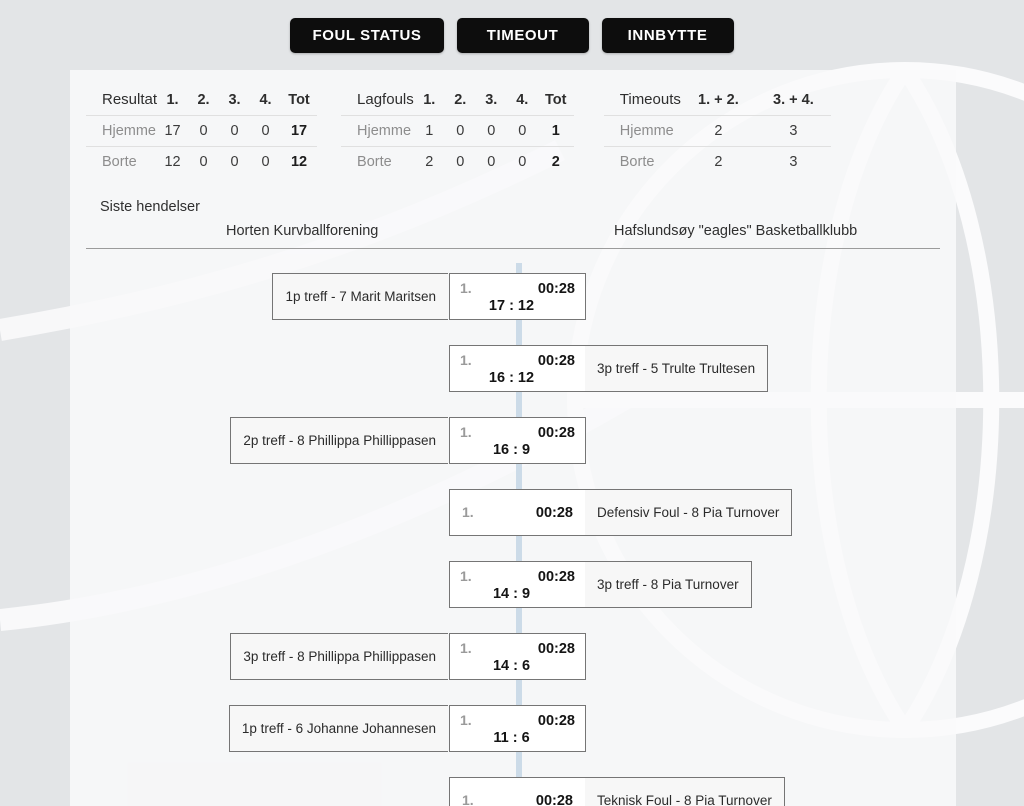 The image size is (1024, 806). Describe the element at coordinates (511, 737) in the screenshot. I see `event-score: 11 : 6` at that location.